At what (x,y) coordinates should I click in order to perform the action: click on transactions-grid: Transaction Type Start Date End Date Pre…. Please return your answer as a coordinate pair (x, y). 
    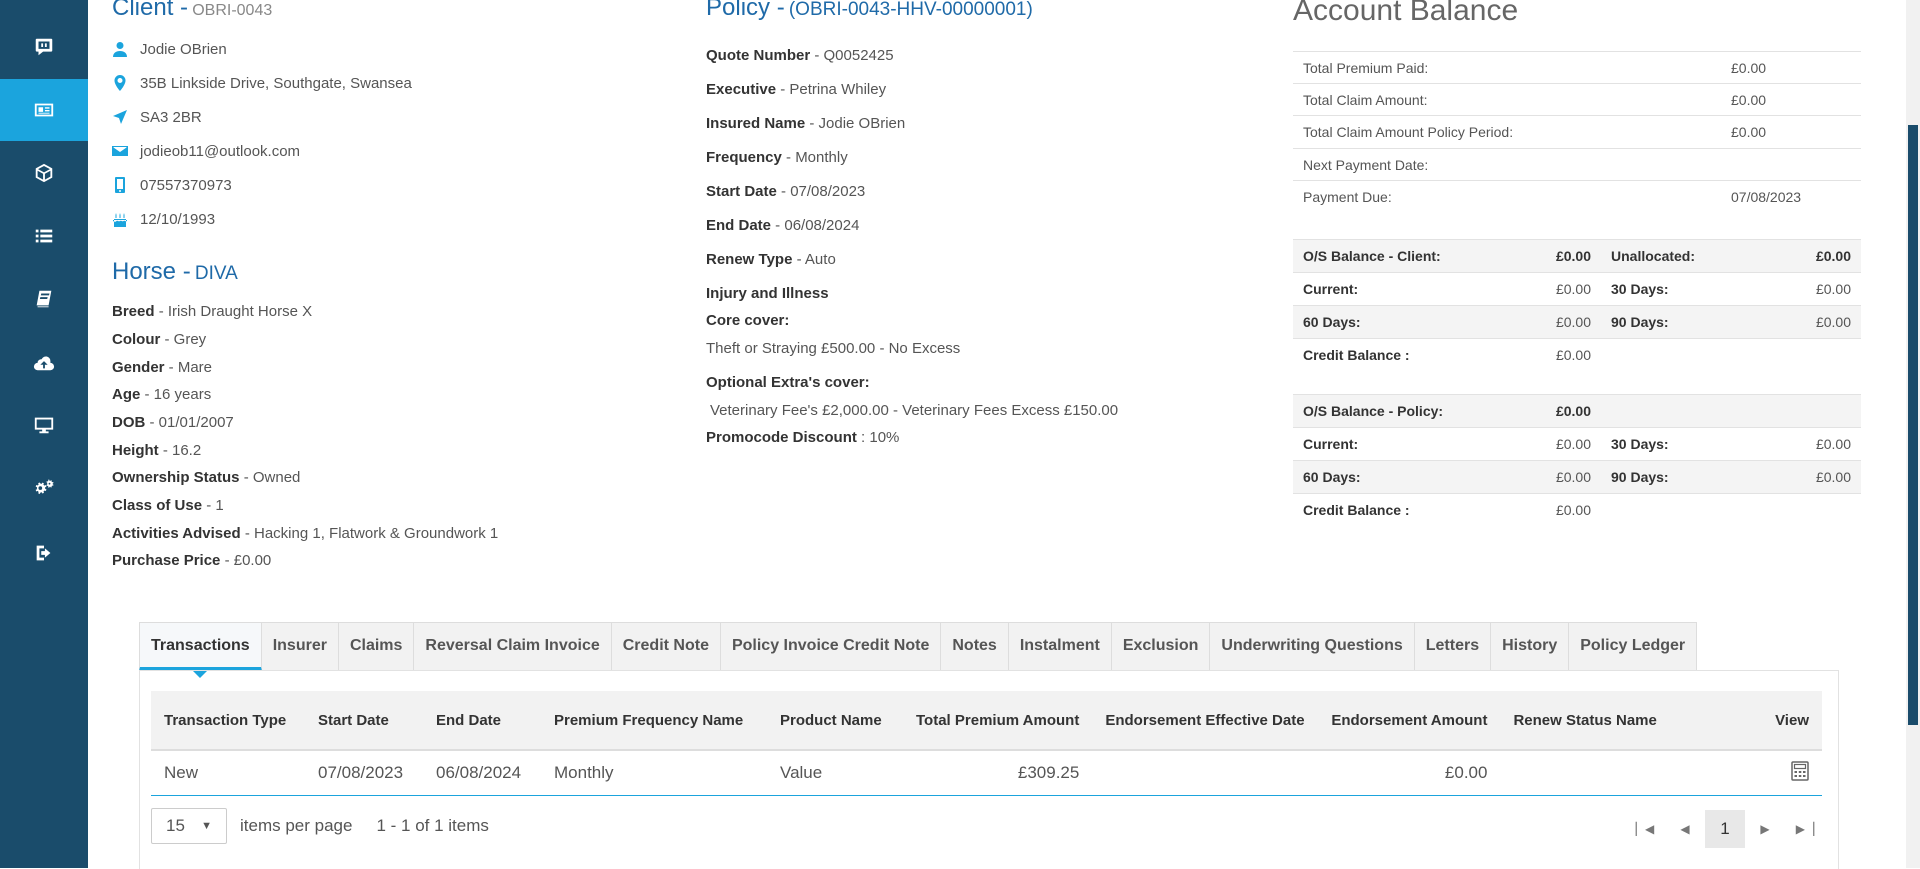
    Looking at the image, I should click on (986, 743).